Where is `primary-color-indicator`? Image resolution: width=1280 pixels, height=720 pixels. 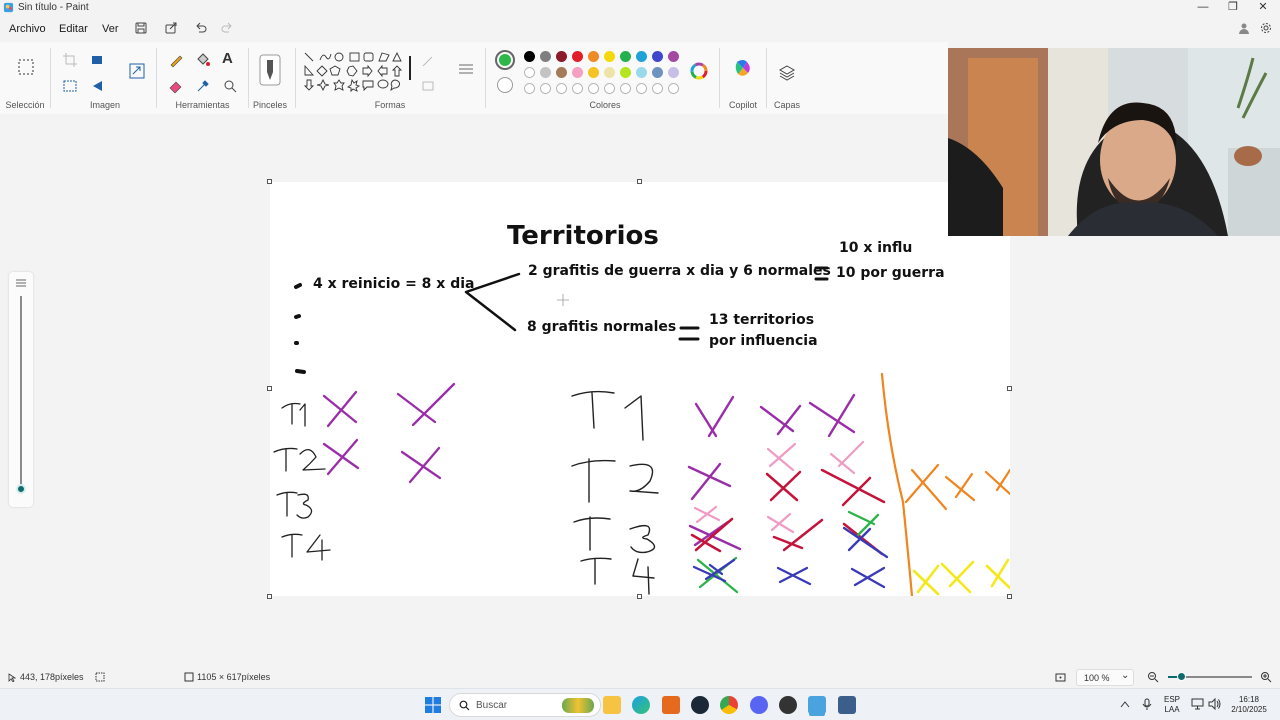 primary-color-indicator is located at coordinates (505, 60).